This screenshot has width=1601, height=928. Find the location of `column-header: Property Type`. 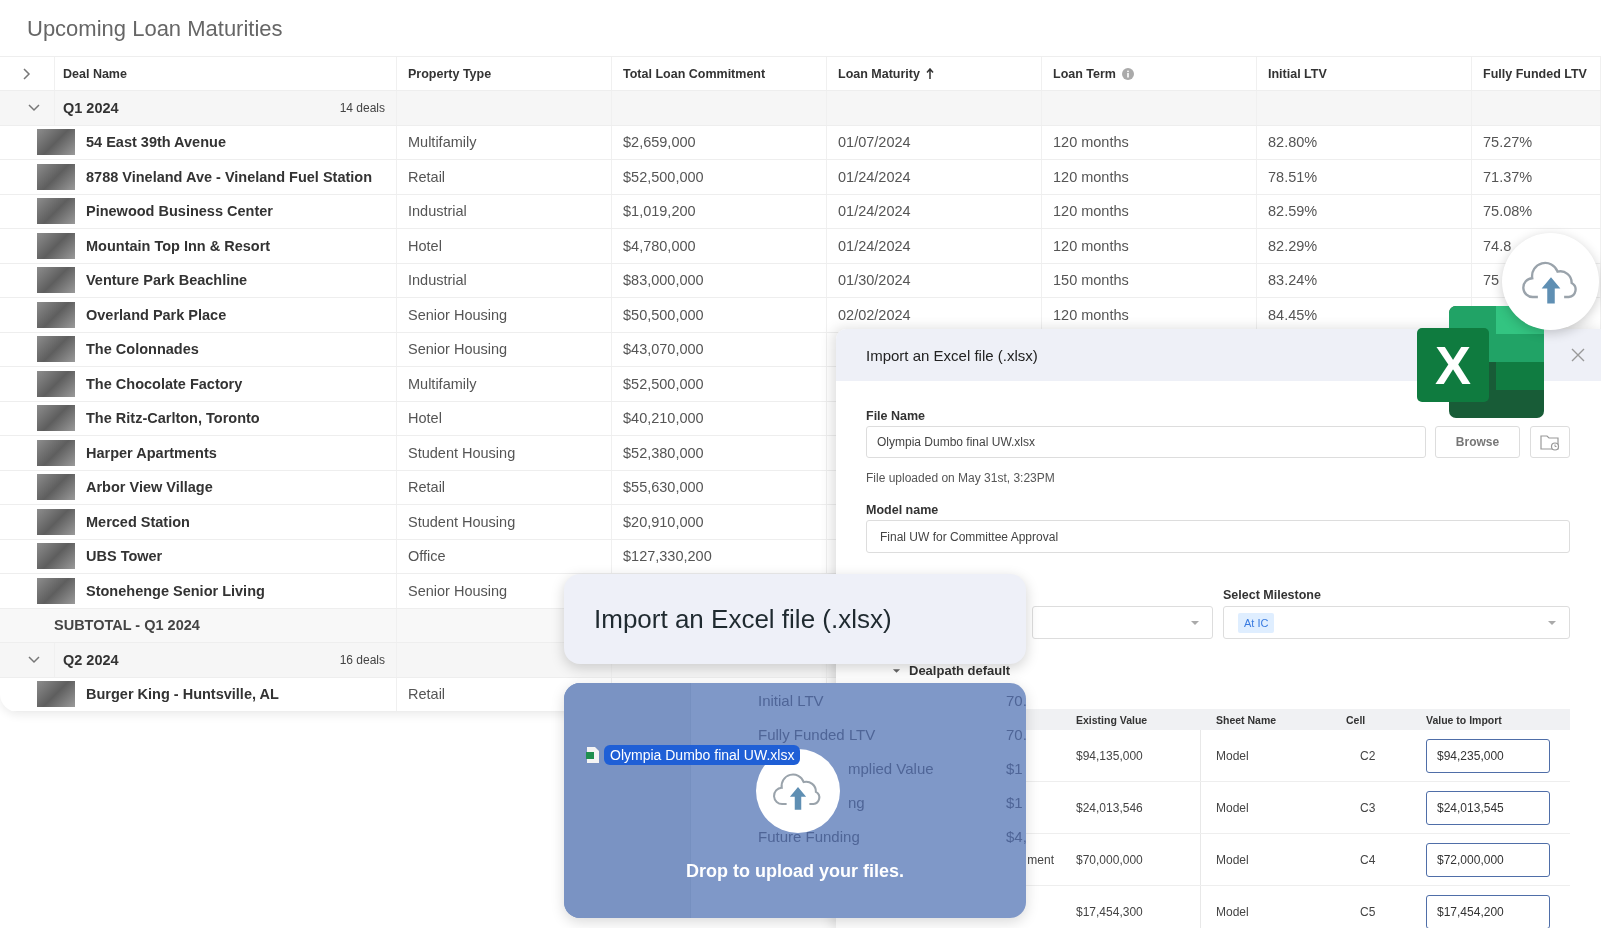

column-header: Property Type is located at coordinates (450, 73).